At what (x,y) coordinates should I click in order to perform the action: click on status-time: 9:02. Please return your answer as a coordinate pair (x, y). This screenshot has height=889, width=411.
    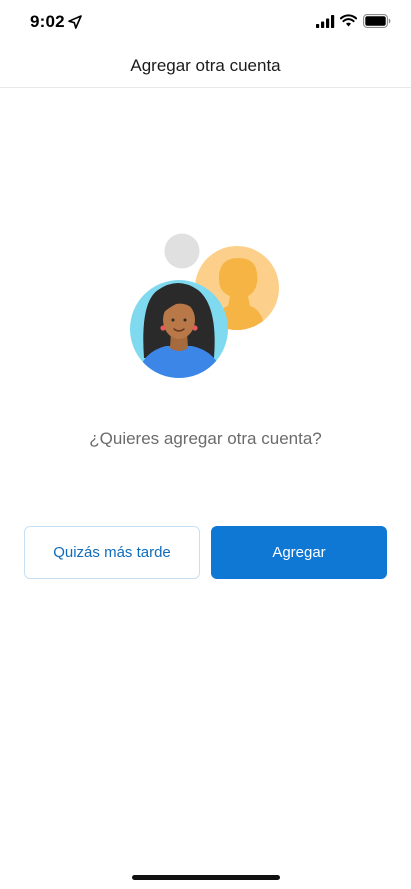
    Looking at the image, I should click on (47, 21).